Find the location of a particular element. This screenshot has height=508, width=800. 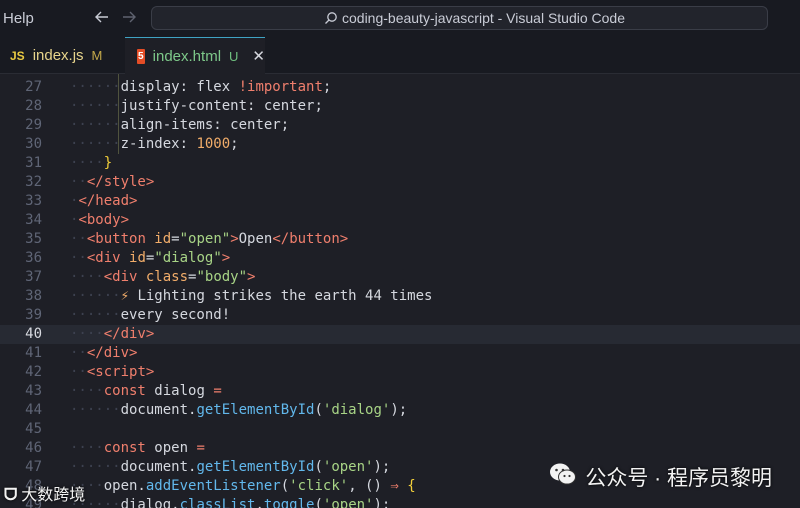

code-text: ······align-items: center; is located at coordinates (180, 125).